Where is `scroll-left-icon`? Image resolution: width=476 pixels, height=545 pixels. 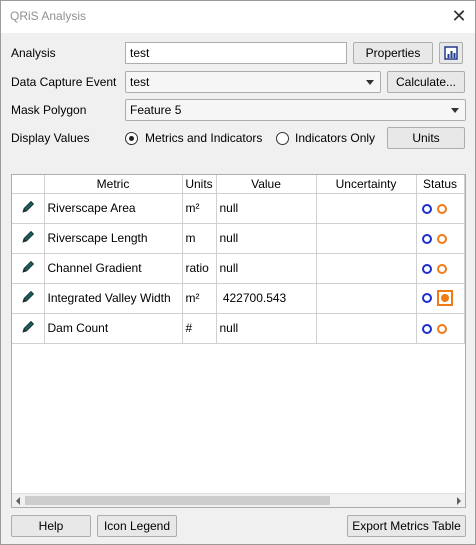 scroll-left-icon is located at coordinates (18, 501).